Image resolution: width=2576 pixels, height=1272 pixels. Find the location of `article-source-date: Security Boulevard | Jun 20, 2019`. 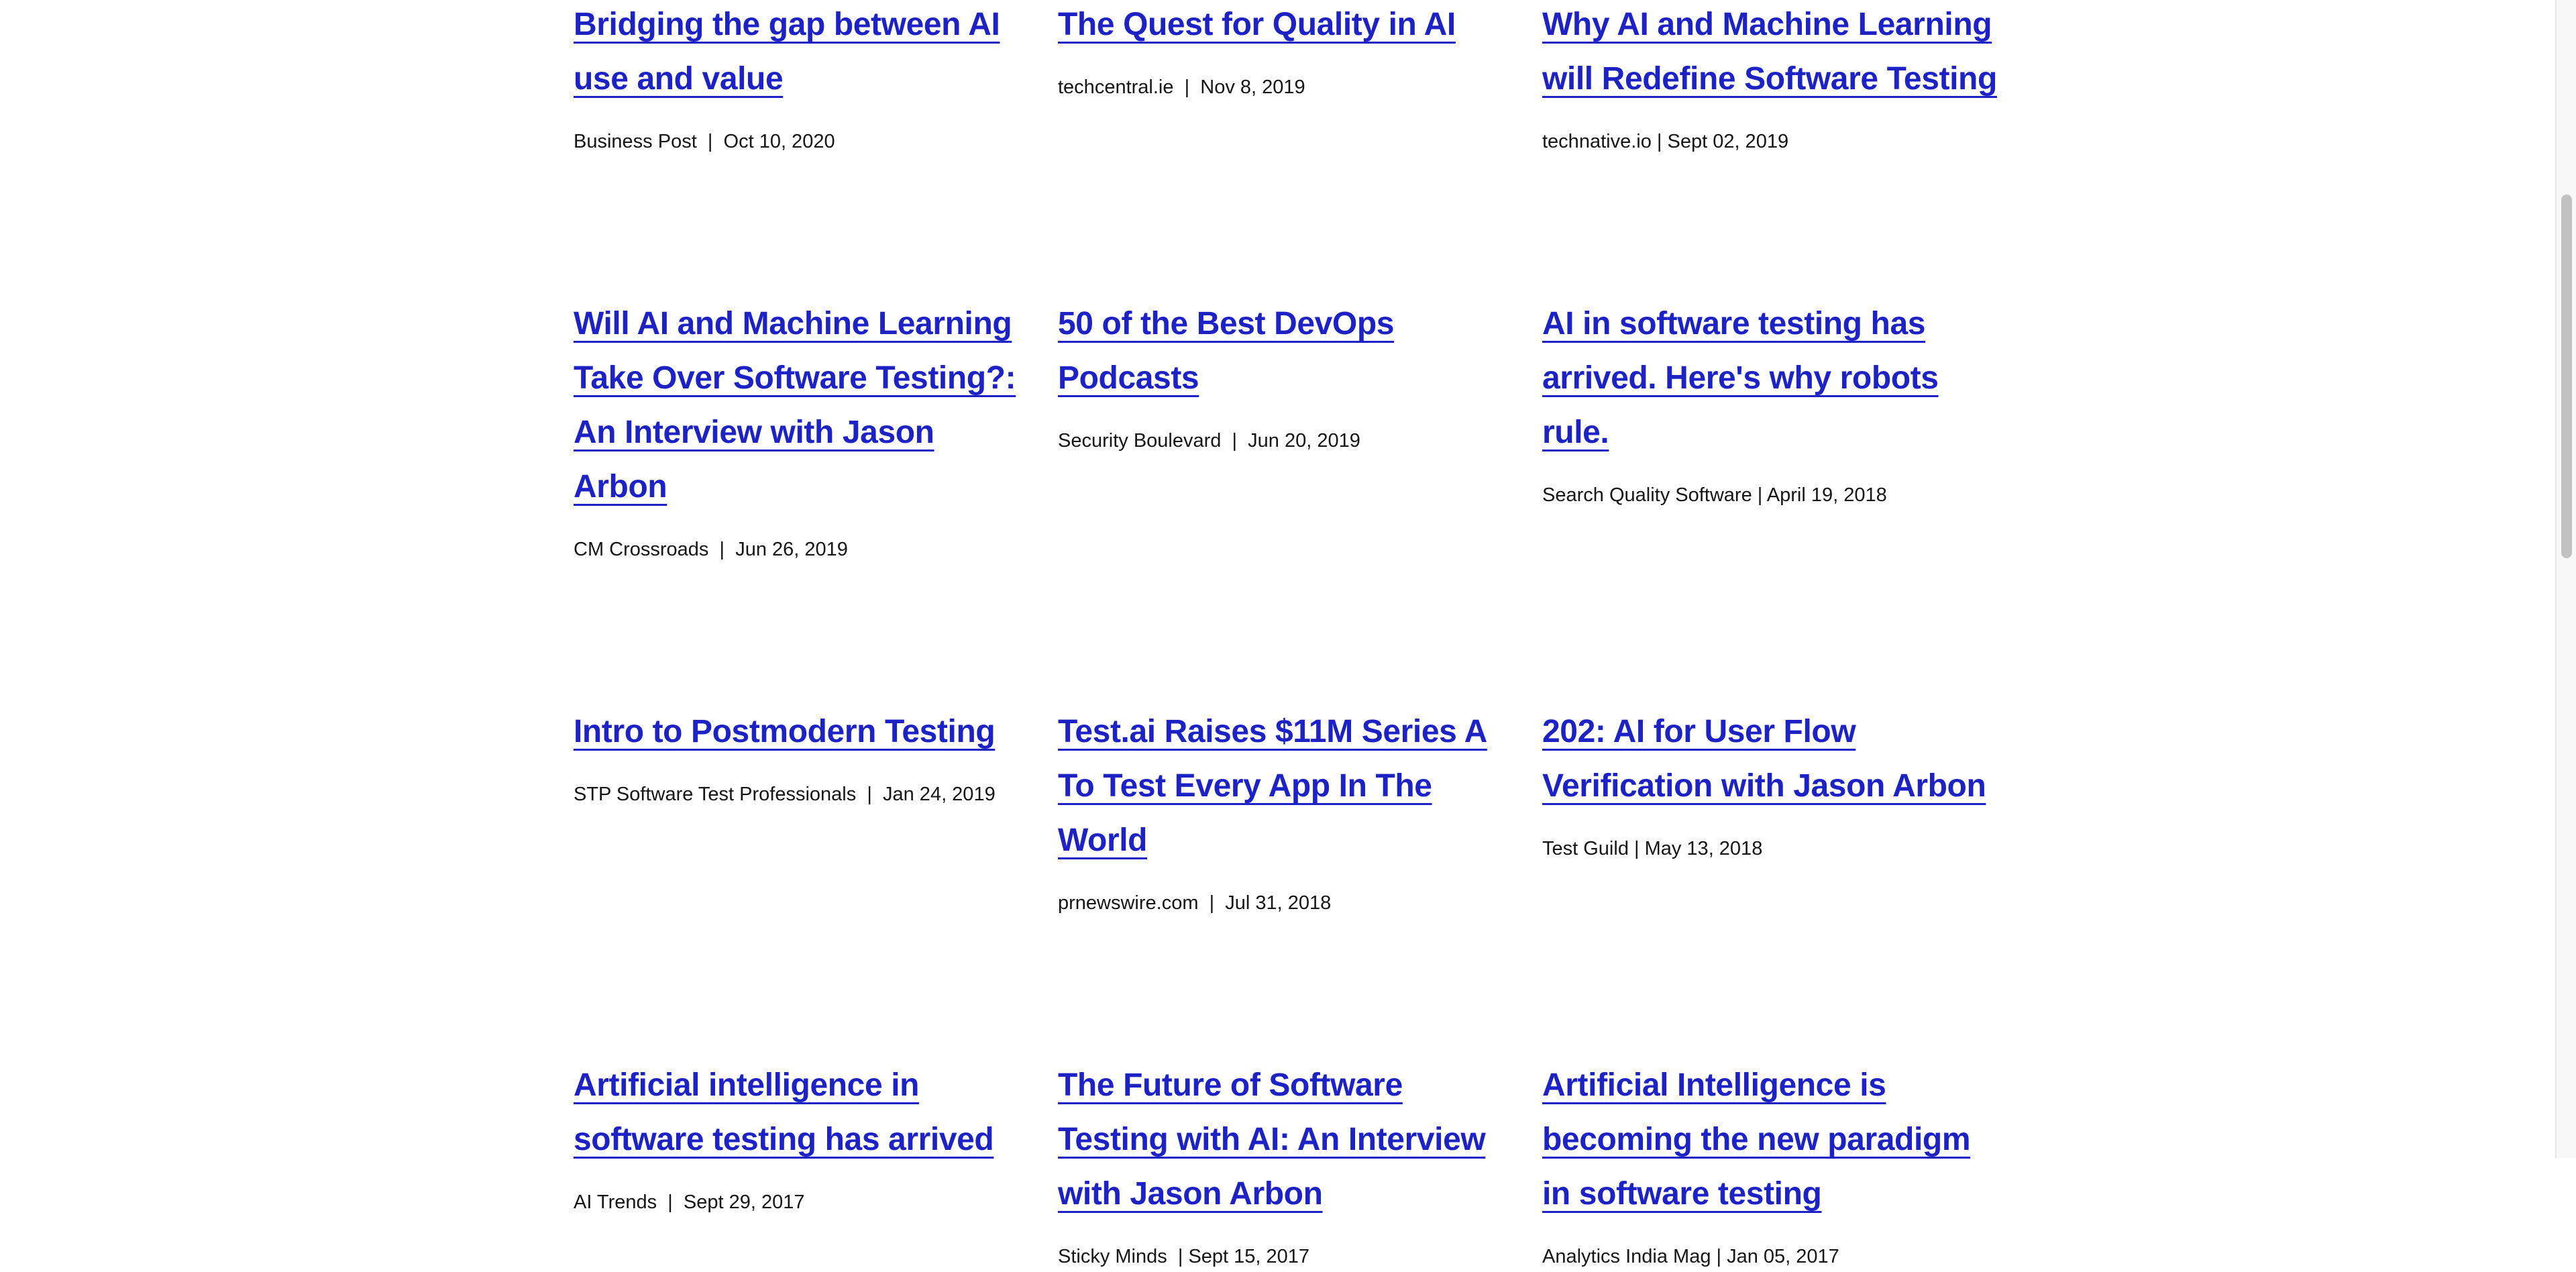

article-source-date: Security Boulevard | Jun 20, 2019 is located at coordinates (1209, 441).